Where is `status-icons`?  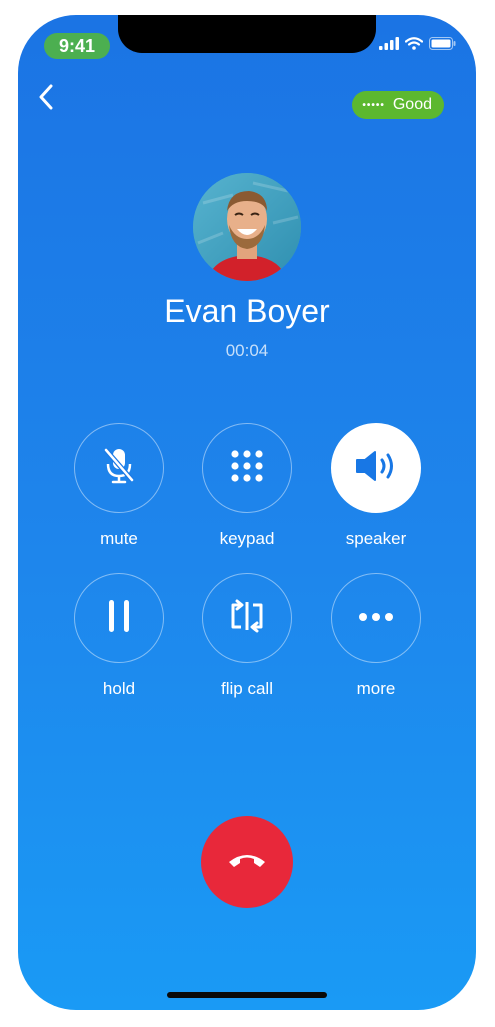 status-icons is located at coordinates (417, 46).